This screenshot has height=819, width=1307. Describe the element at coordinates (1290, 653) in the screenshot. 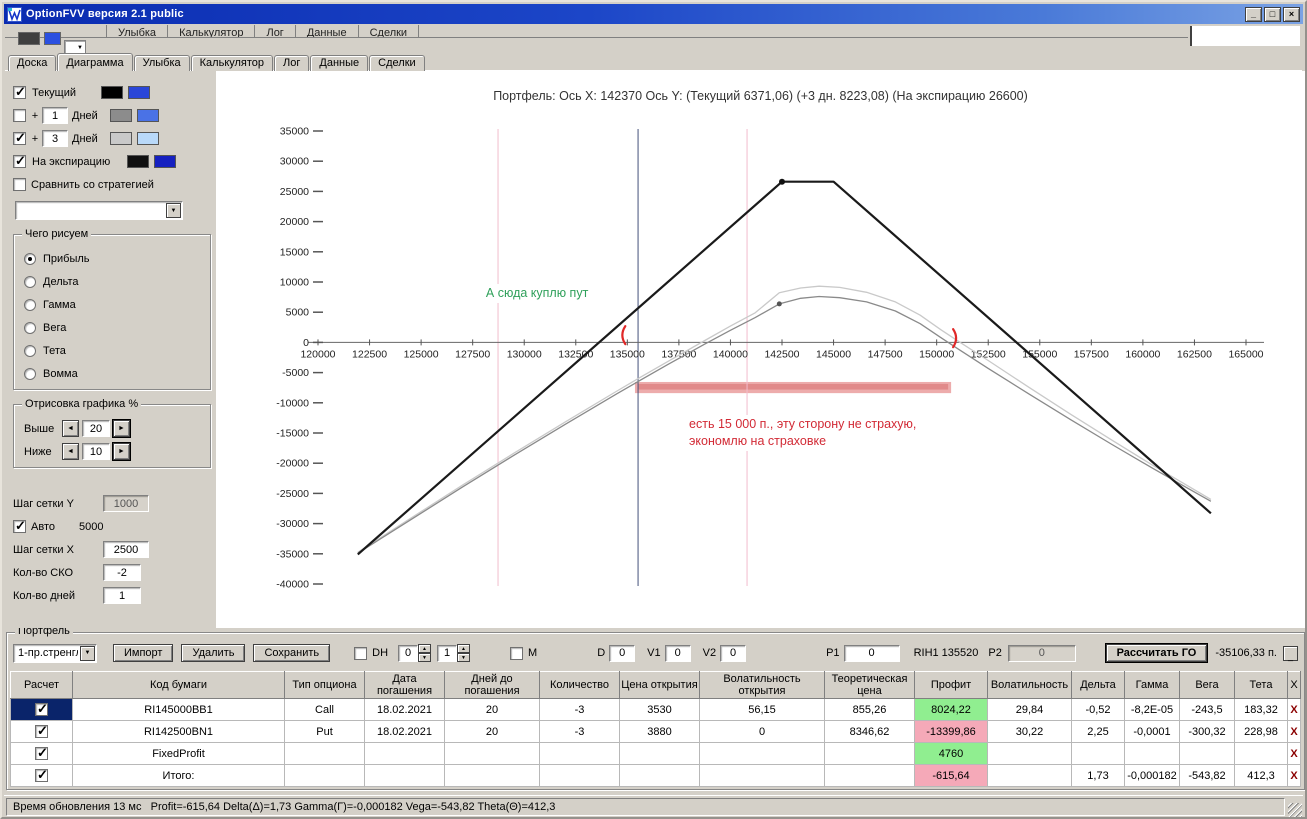

I see `collapse-button: _` at that location.